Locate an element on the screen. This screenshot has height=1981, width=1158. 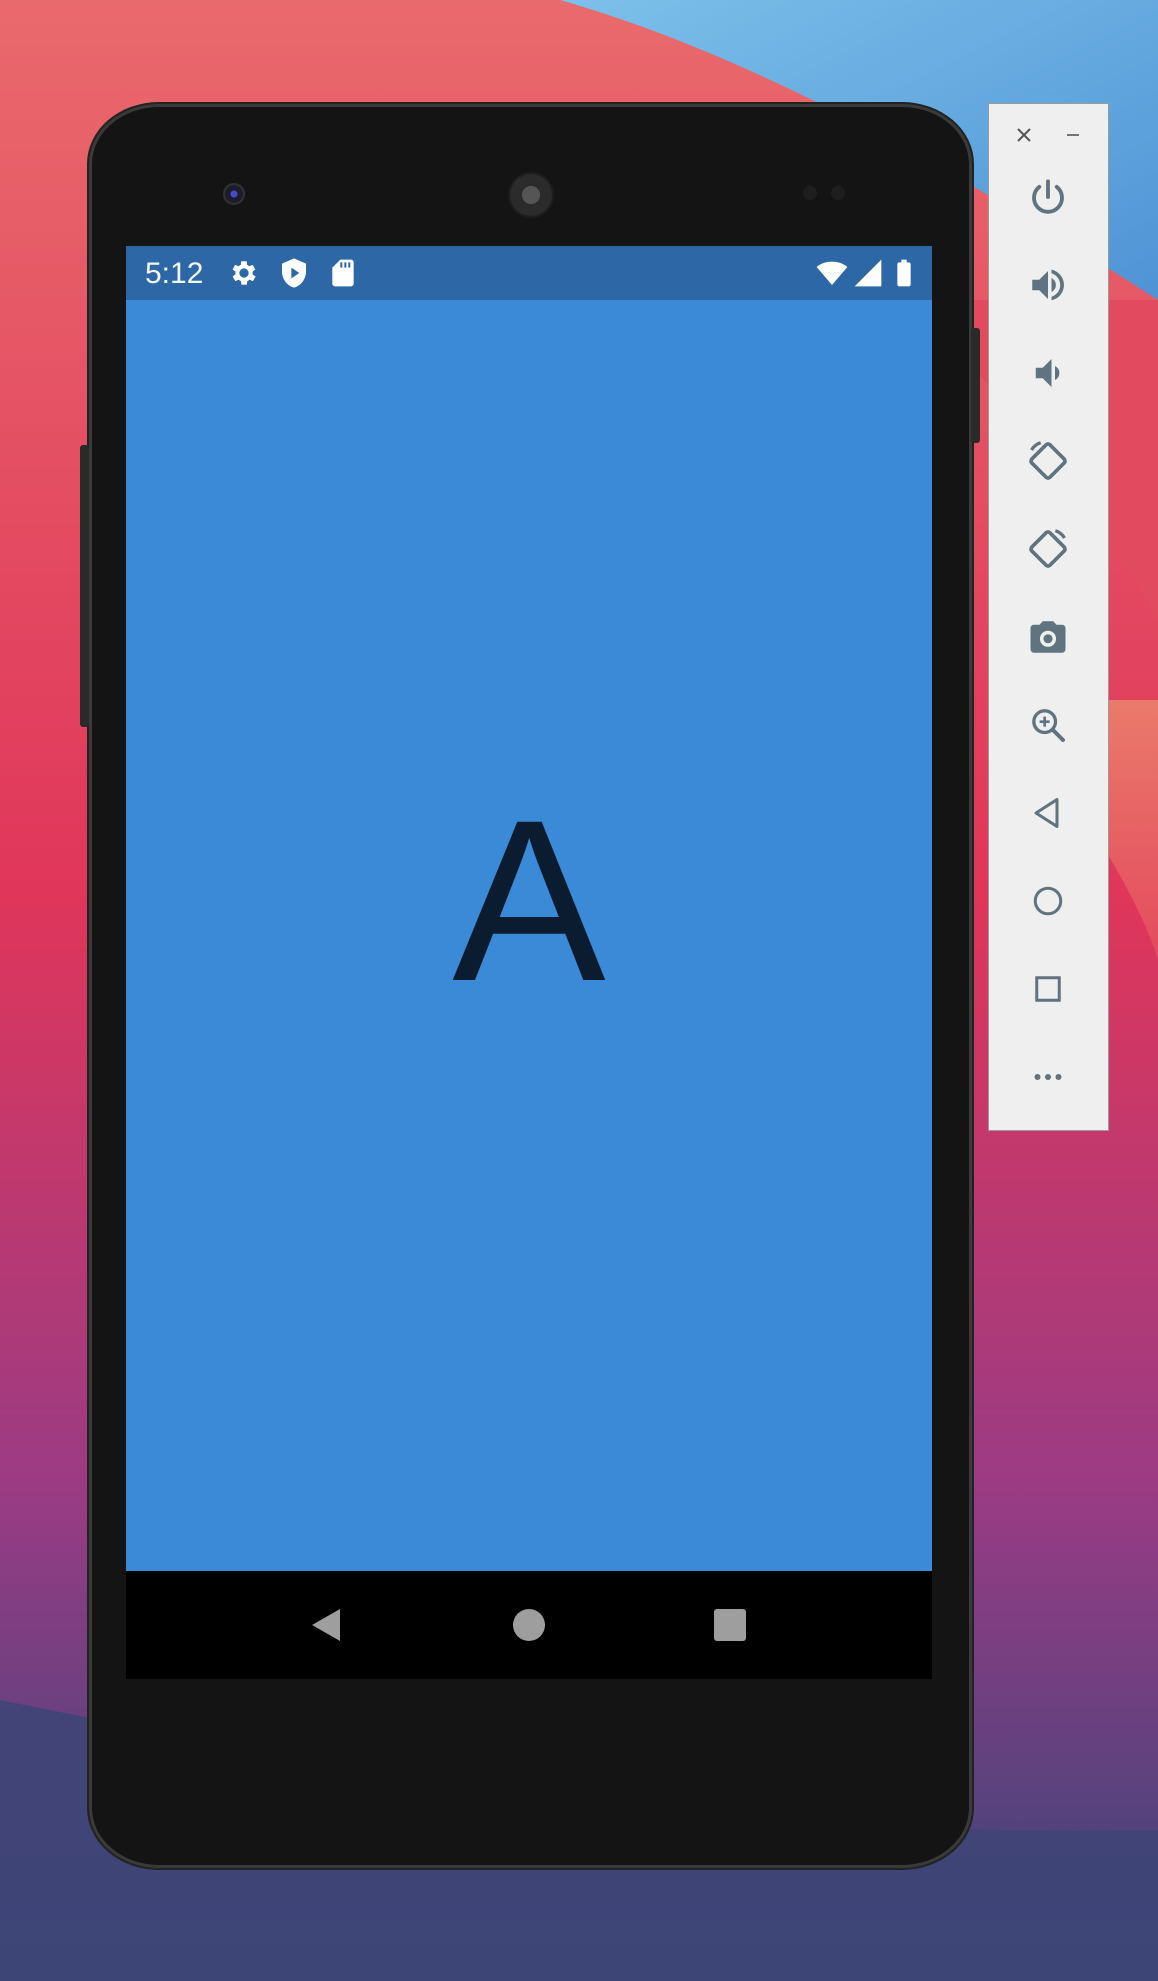
back-icon is located at coordinates (1046, 813).